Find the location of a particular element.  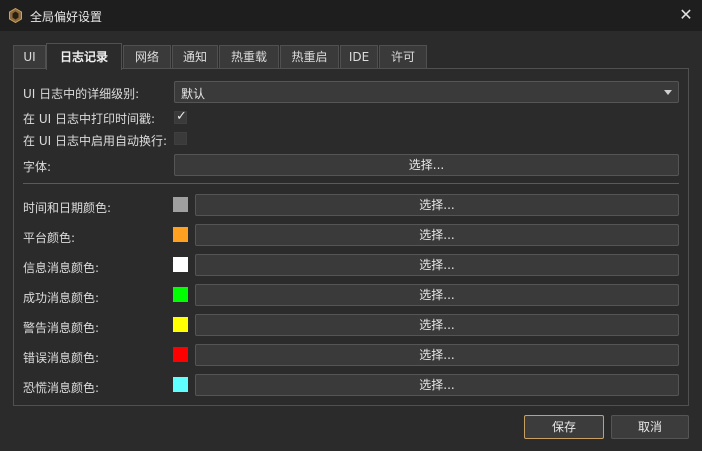

checkmark-icon: ✓ is located at coordinates (181, 116).